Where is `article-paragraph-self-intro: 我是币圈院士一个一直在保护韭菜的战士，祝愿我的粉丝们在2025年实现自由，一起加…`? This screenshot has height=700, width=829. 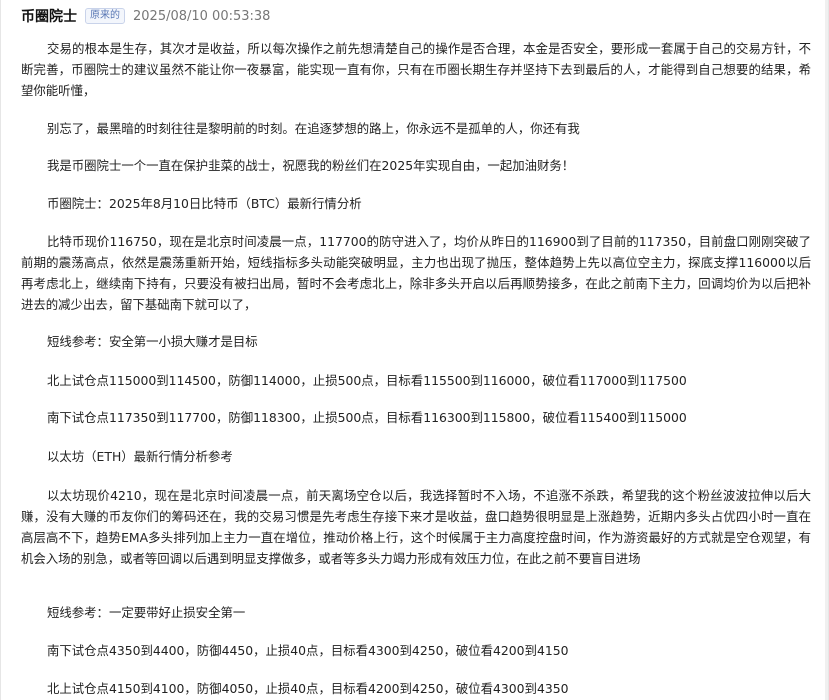
article-paragraph-self-intro: 我是币圈院士一个一直在保护韭菜的战士，祝愿我的粉丝们在2025年实现自由，一起加… is located at coordinates (311, 165).